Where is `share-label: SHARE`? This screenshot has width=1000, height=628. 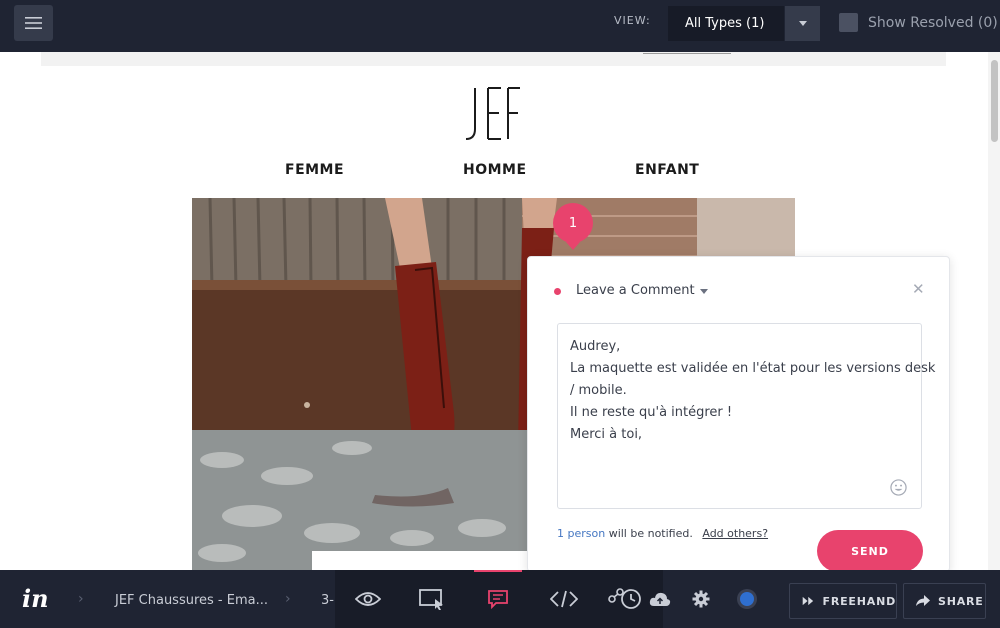
share-label: SHARE is located at coordinates (961, 601).